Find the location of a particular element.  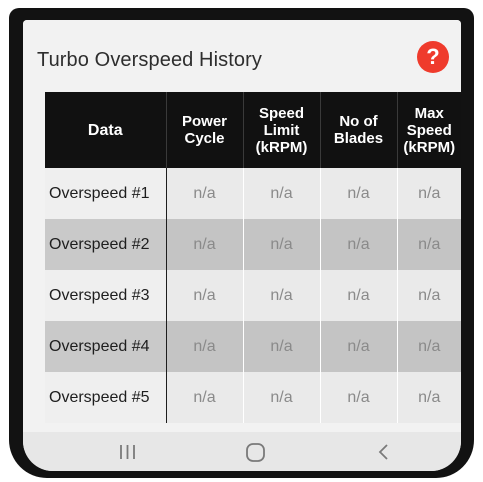

column-header-max-speed: Max Speed (kRPM) is located at coordinates (428, 130).